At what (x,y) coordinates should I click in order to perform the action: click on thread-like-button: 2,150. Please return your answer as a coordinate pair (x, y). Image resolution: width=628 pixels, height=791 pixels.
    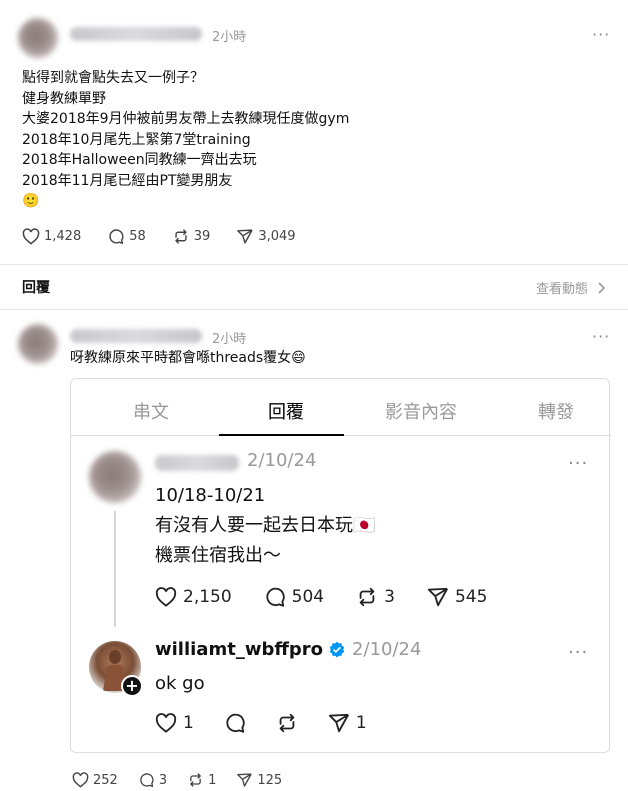
    Looking at the image, I should click on (193, 597).